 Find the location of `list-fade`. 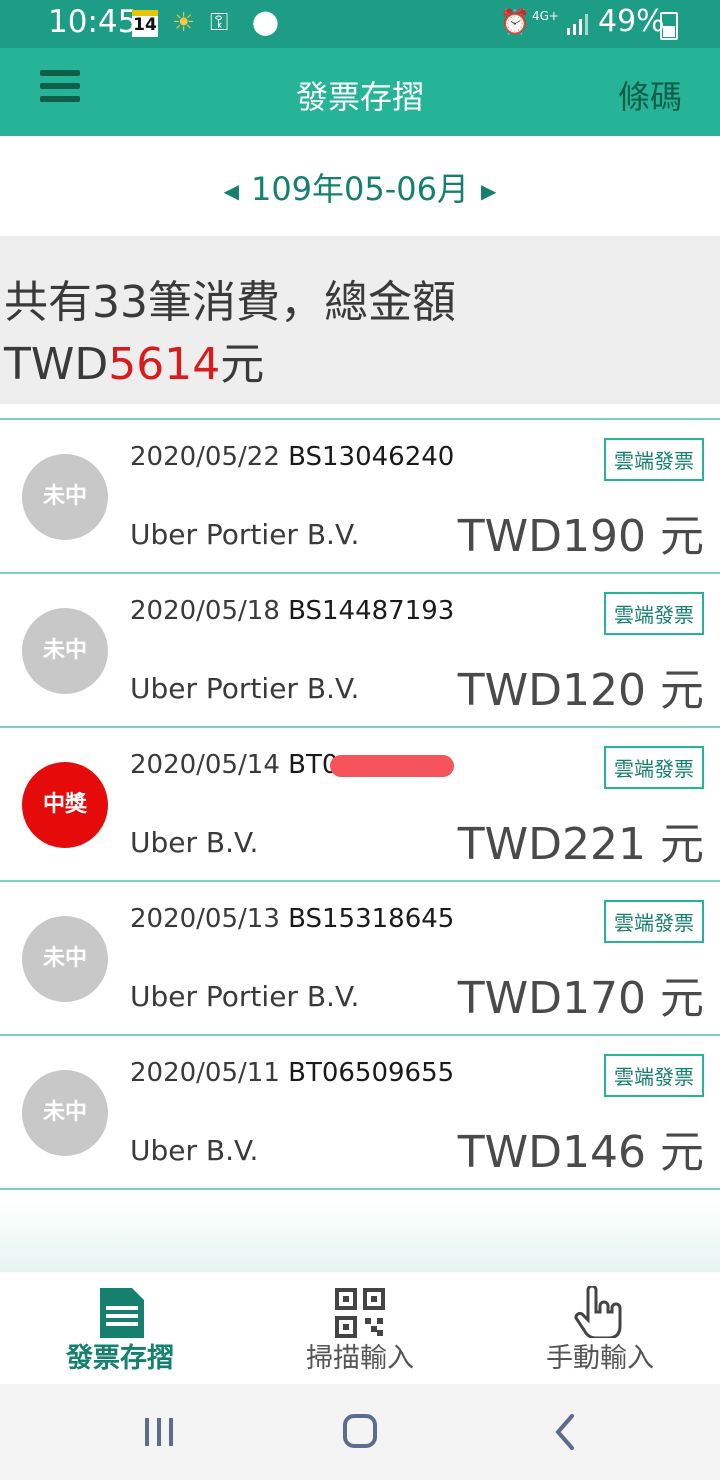

list-fade is located at coordinates (360, 1235).